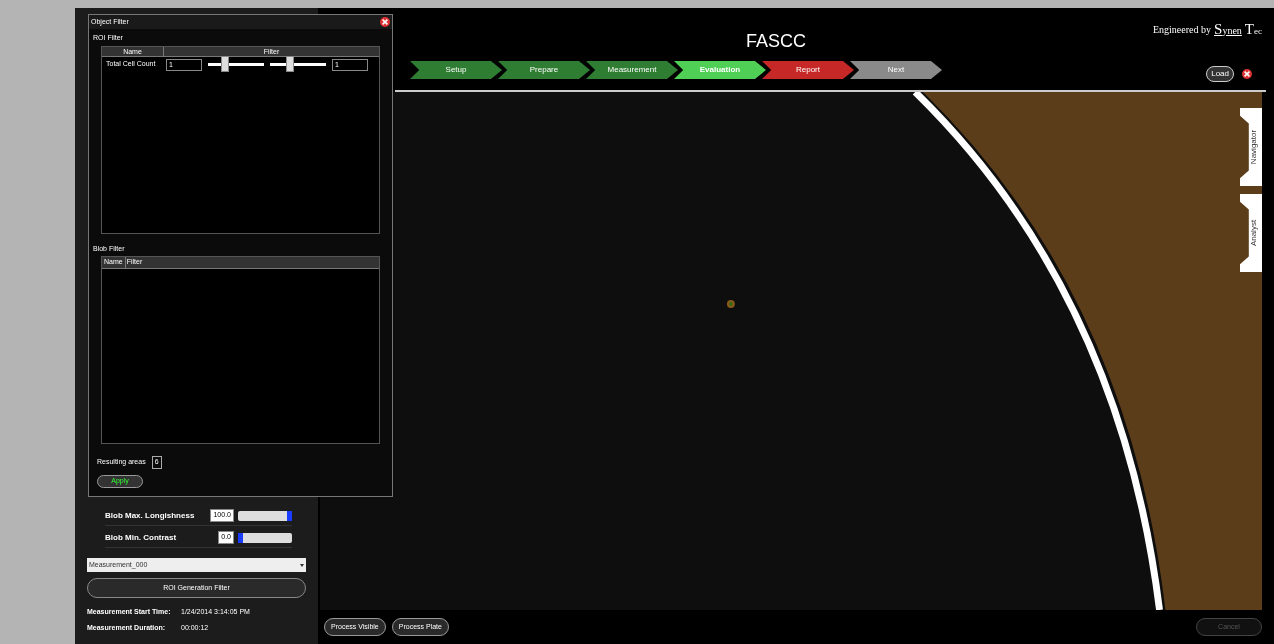 The image size is (1274, 644). Describe the element at coordinates (1253, 29) in the screenshot. I see `logo-text: Tec` at that location.